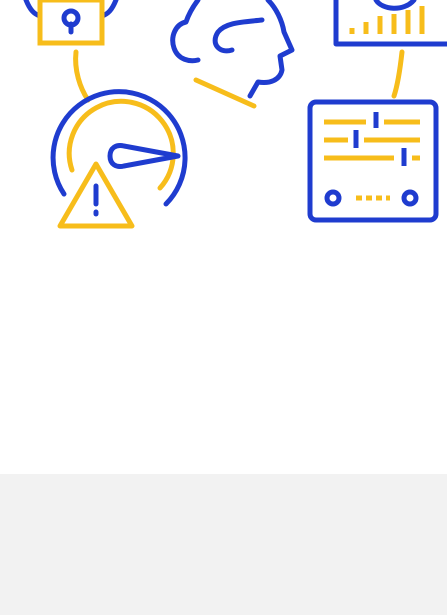 The image size is (447, 615). What do you see at coordinates (71, 23) in the screenshot?
I see `padlock-icon` at bounding box center [71, 23].